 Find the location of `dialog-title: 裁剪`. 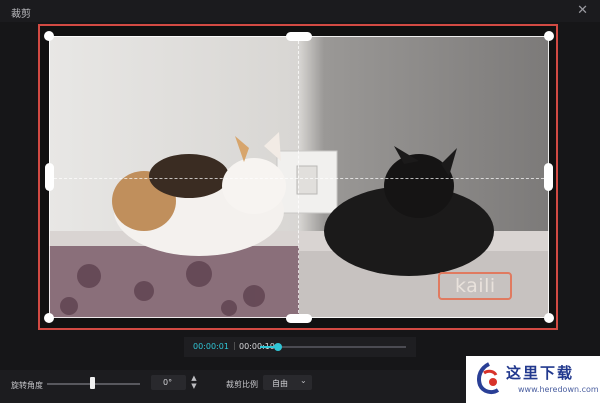

dialog-title: 裁剪 is located at coordinates (21, 14).